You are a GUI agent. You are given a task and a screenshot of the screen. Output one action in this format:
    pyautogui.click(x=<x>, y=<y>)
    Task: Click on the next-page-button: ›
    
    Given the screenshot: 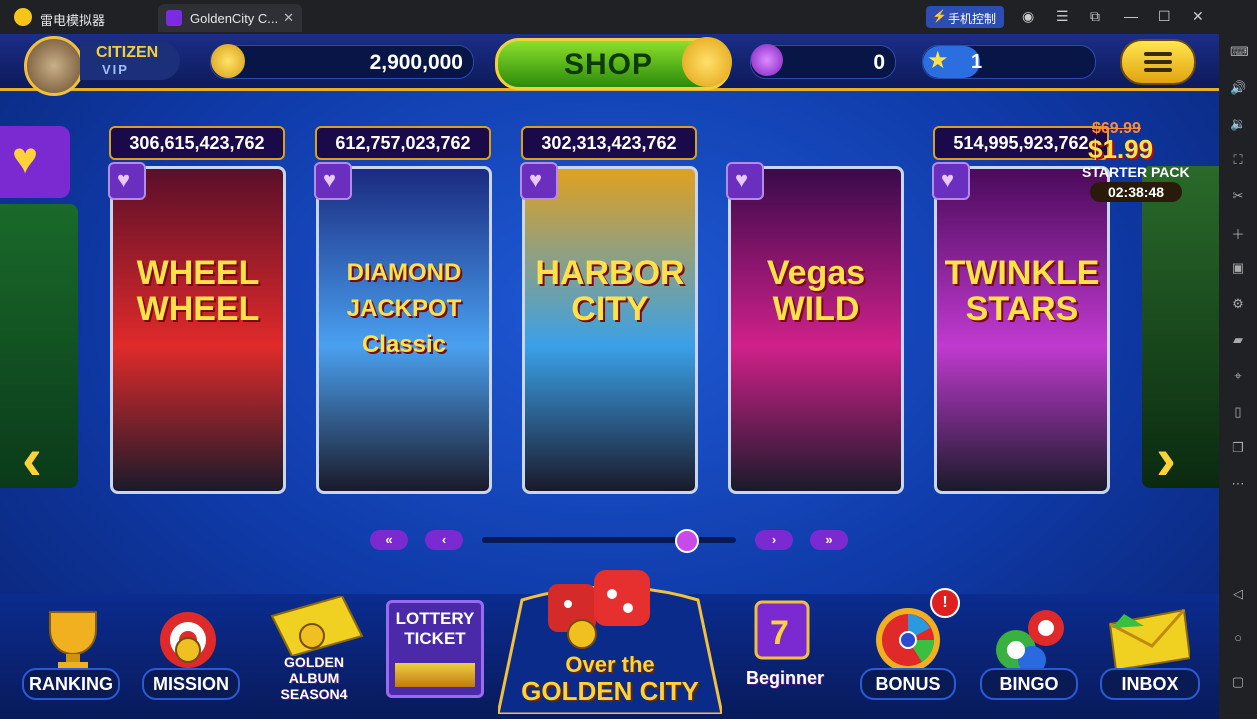 What is the action you would take?
    pyautogui.click(x=774, y=540)
    